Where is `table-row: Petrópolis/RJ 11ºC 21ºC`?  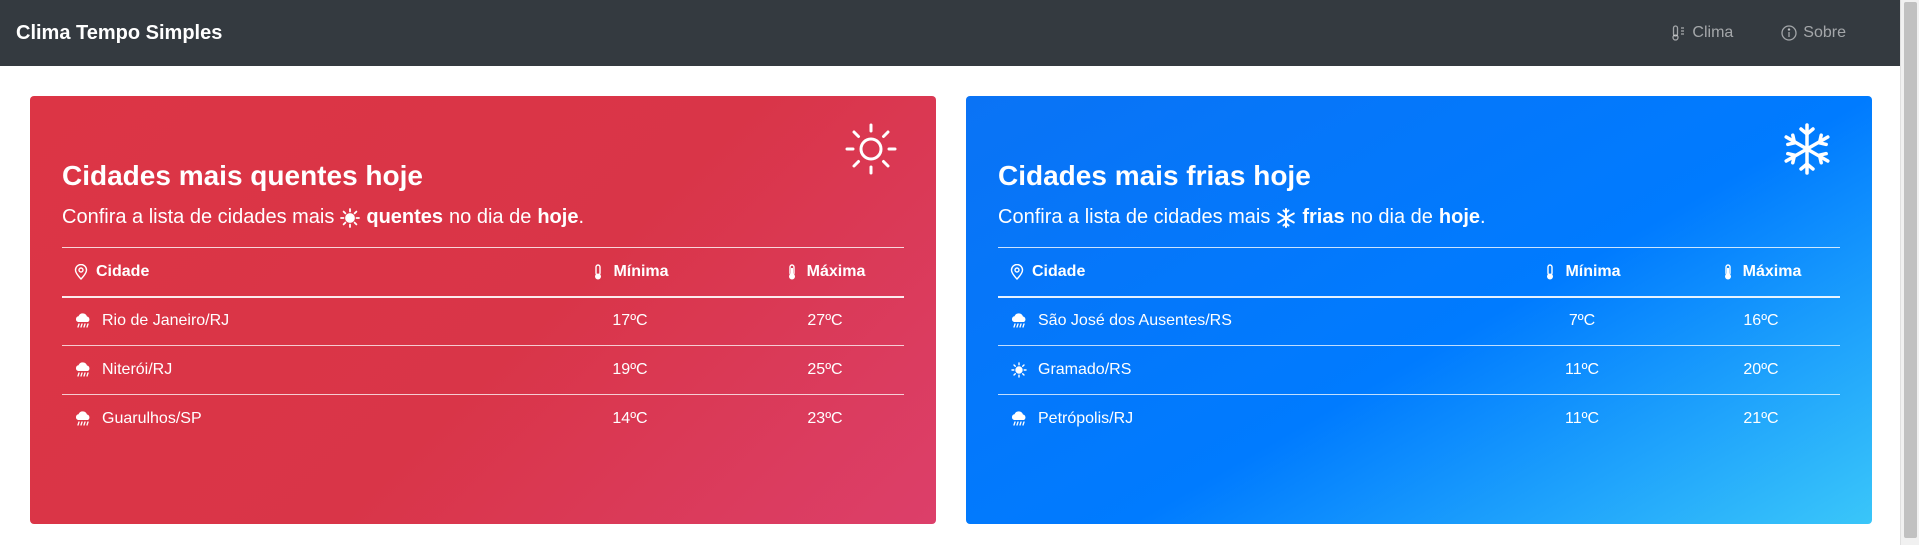 table-row: Petrópolis/RJ 11ºC 21ºC is located at coordinates (1419, 419).